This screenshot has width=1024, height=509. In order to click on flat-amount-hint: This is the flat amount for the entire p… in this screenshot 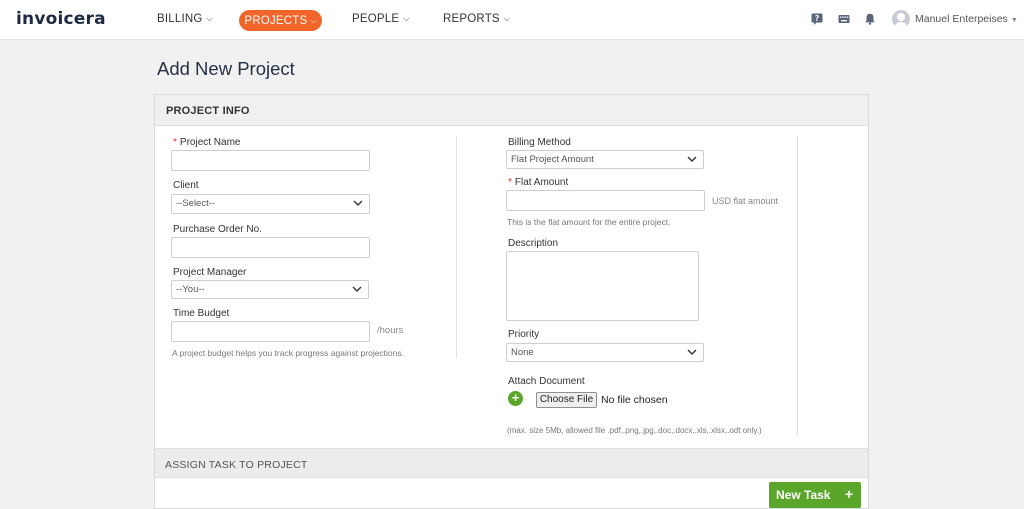, I will do `click(589, 222)`.